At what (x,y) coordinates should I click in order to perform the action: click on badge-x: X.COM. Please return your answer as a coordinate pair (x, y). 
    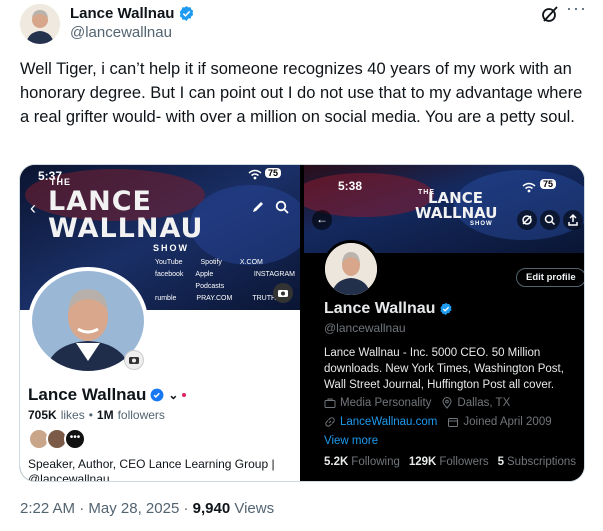
    Looking at the image, I should click on (251, 262).